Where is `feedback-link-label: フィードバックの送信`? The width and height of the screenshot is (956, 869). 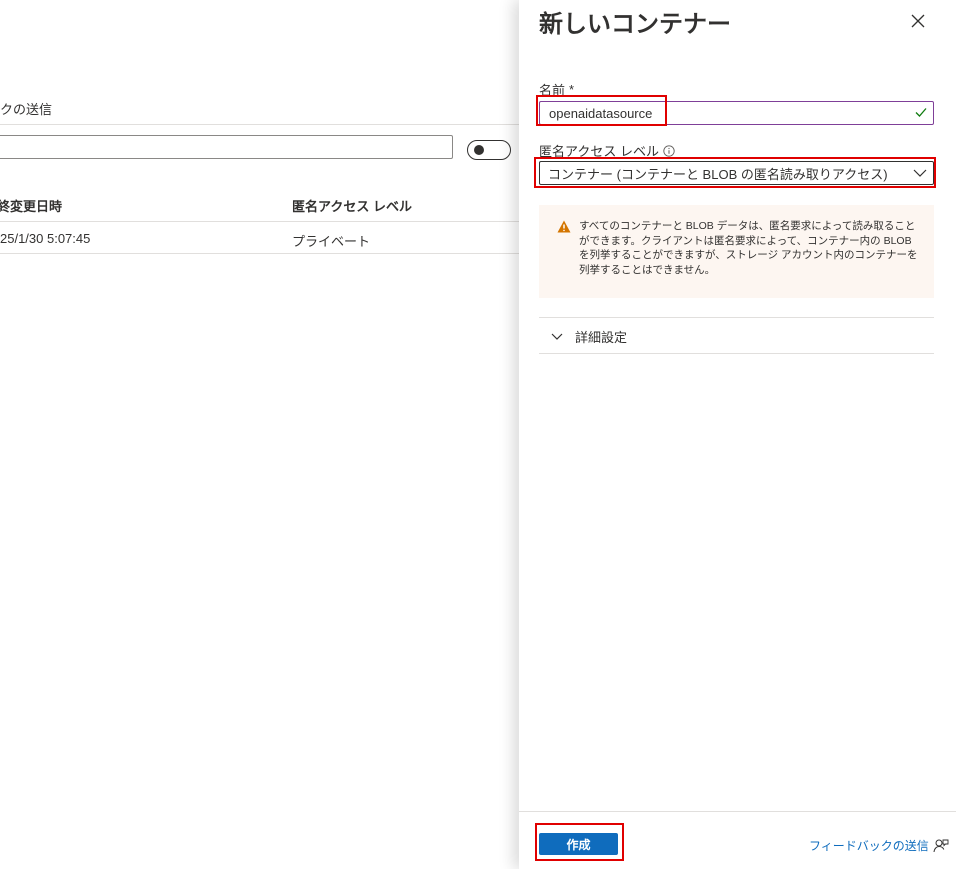 feedback-link-label: フィードバックの送信 is located at coordinates (869, 846).